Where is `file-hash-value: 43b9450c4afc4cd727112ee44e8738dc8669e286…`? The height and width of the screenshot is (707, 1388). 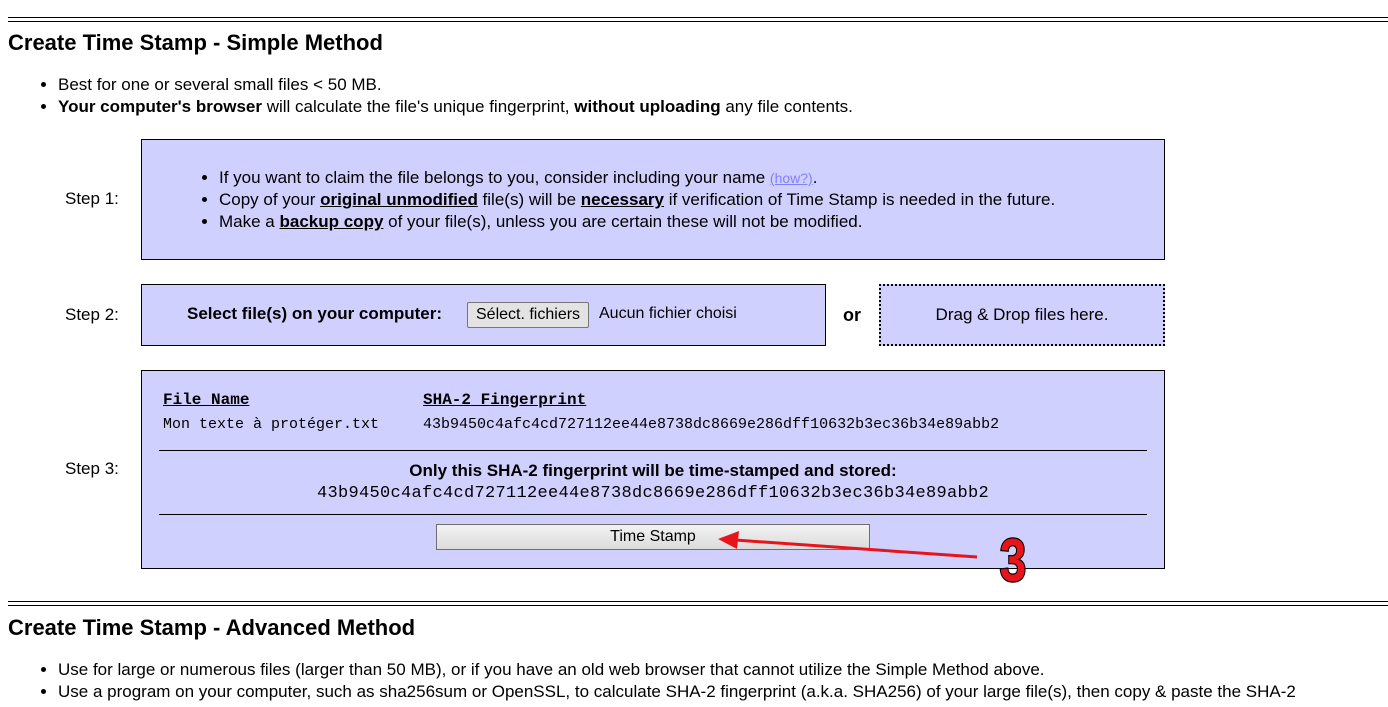 file-hash-value: 43b9450c4afc4cd727112ee44e8738dc8669e286… is located at coordinates (711, 424).